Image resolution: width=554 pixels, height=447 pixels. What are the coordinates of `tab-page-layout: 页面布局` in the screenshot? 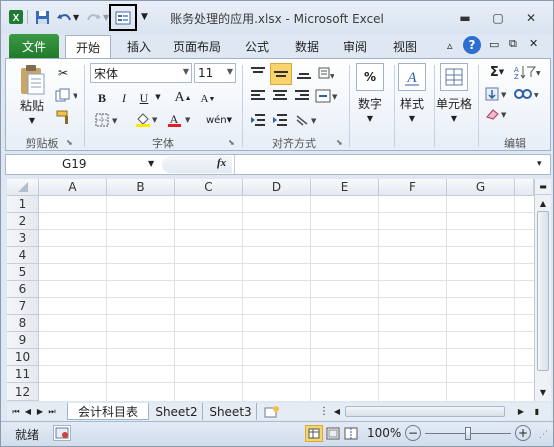 It's located at (197, 46).